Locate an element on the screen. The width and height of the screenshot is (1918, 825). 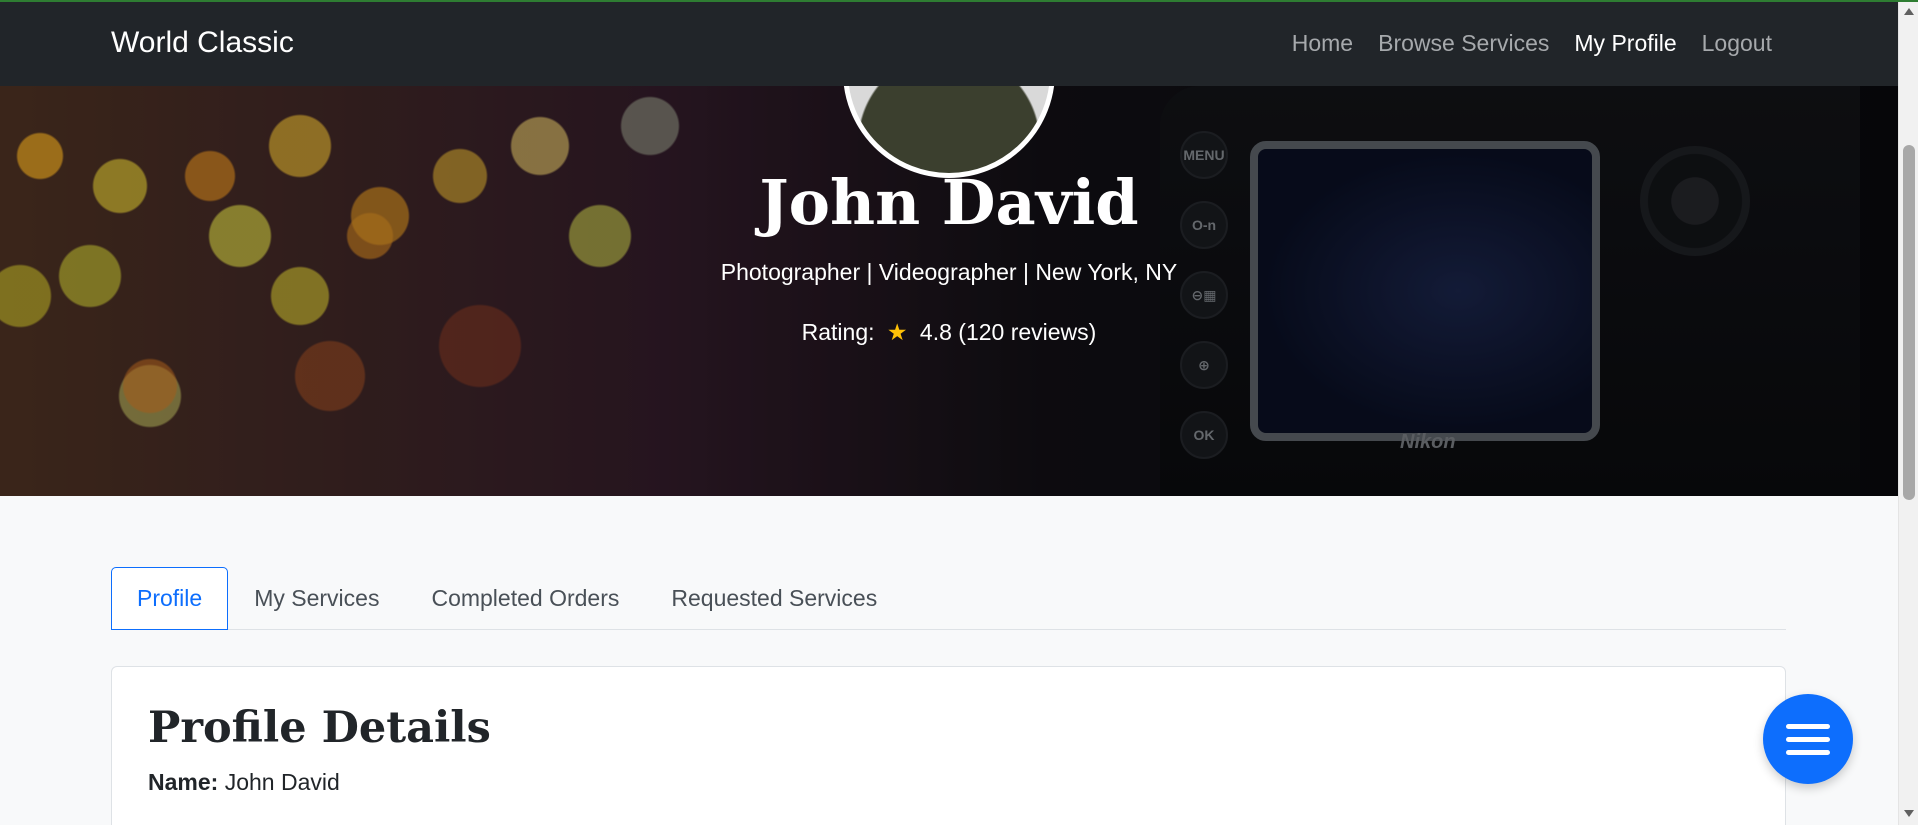
top-accent-line is located at coordinates (959, 1).